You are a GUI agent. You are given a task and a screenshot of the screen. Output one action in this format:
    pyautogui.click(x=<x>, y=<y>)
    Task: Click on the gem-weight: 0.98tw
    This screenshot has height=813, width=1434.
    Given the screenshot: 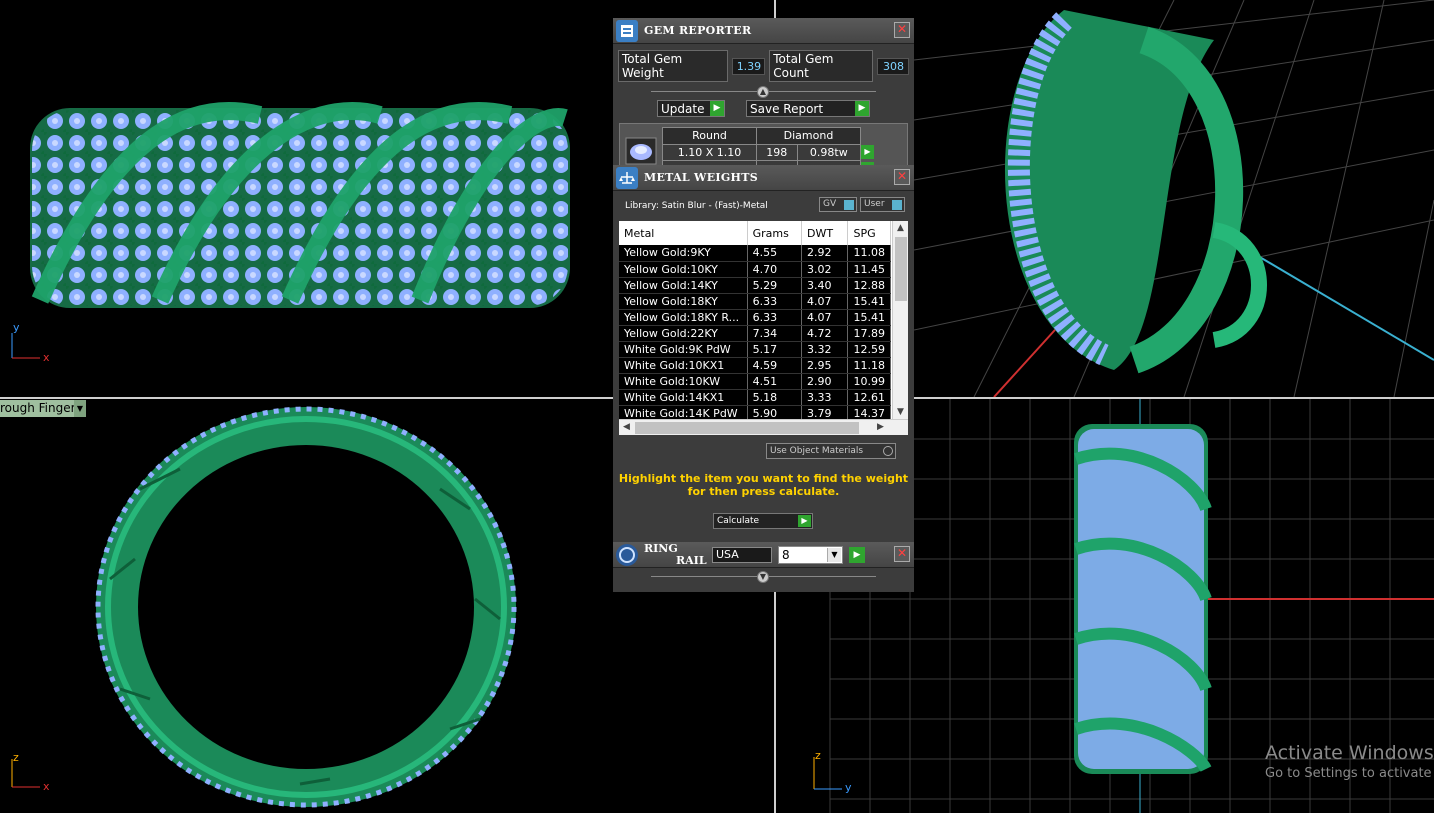 What is the action you would take?
    pyautogui.click(x=829, y=152)
    